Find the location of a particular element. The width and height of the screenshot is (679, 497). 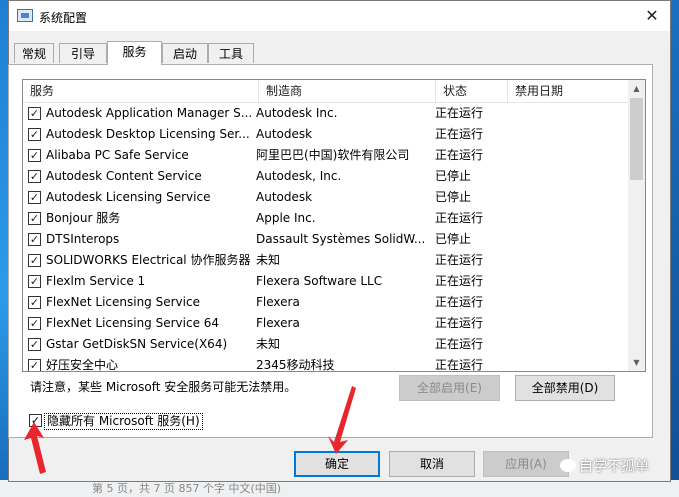

watermark: 自学不孤单 is located at coordinates (604, 466).